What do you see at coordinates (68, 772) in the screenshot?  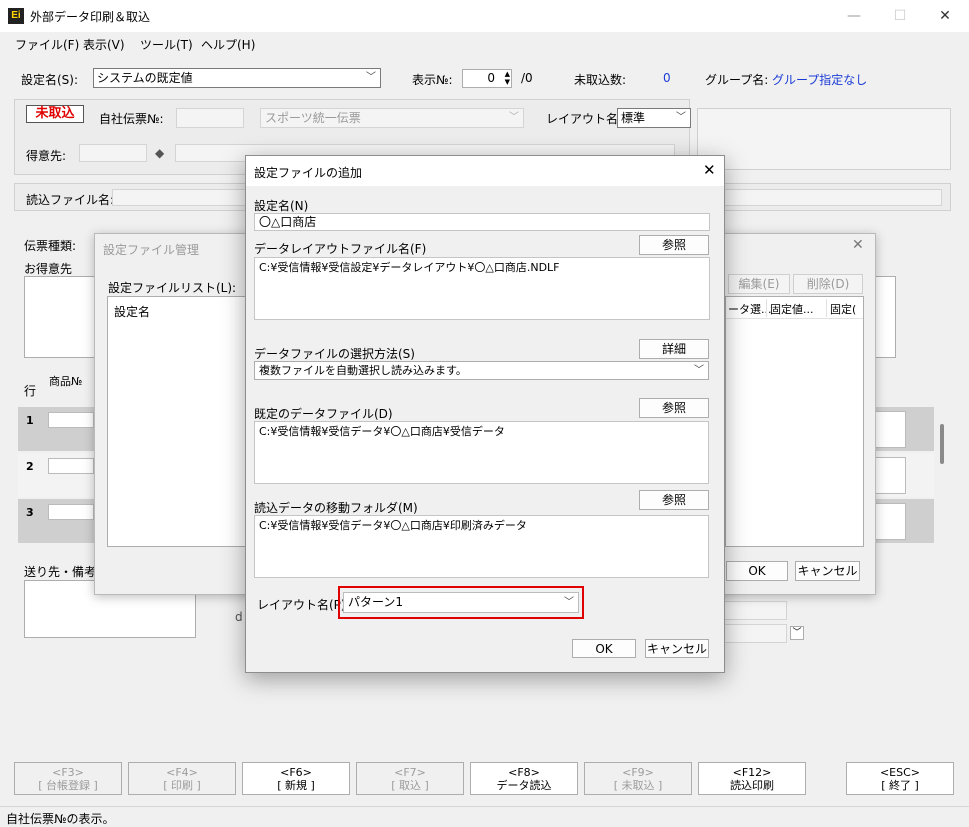 I see `fkey-code: <F3>` at bounding box center [68, 772].